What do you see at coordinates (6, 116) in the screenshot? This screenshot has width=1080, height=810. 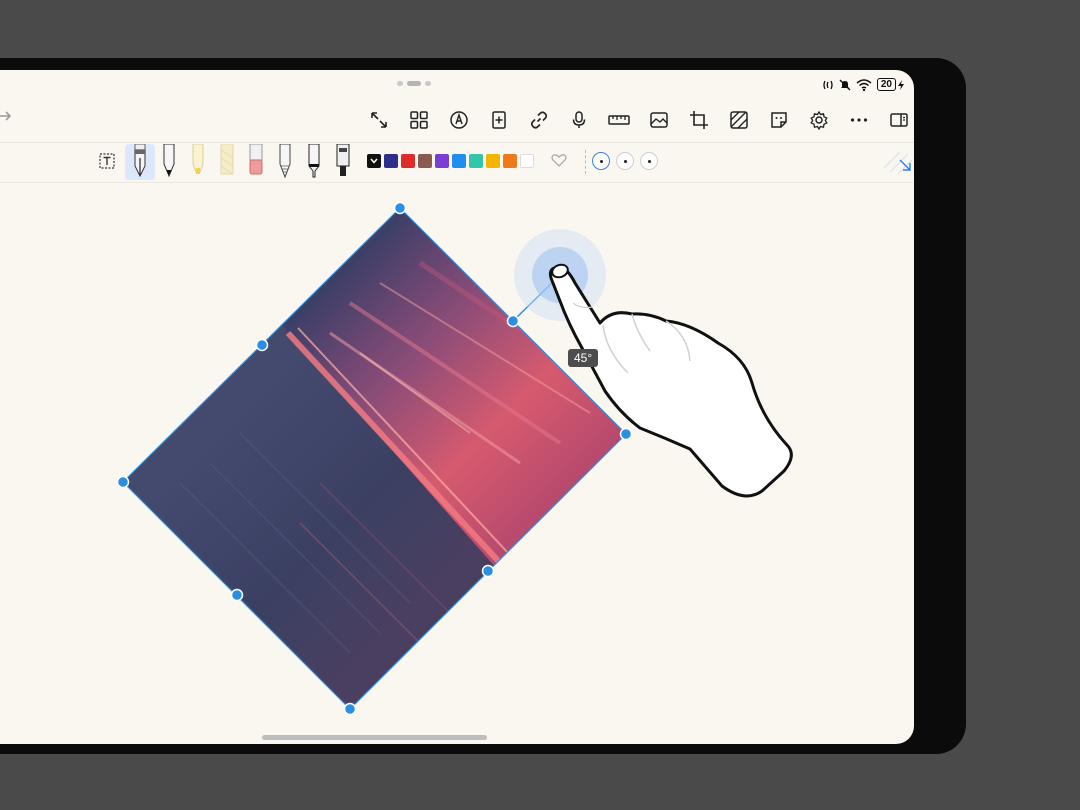 I see `redo-icon` at bounding box center [6, 116].